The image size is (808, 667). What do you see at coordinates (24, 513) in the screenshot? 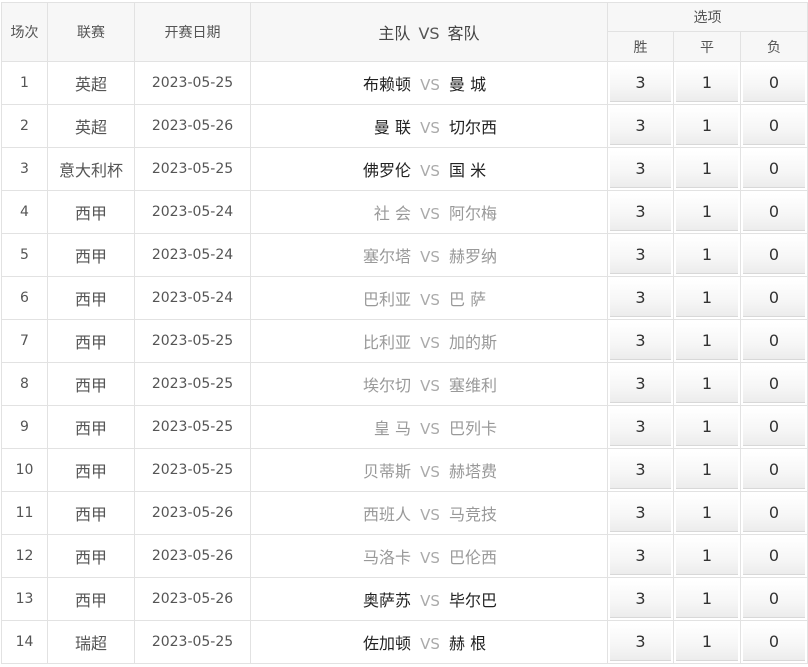
I see `match-number: 11` at bounding box center [24, 513].